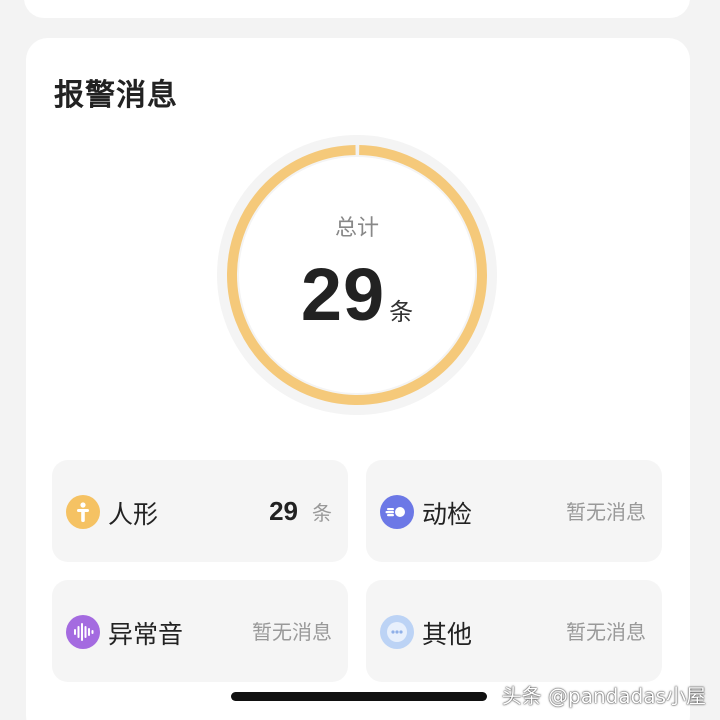 The image size is (720, 720). Describe the element at coordinates (146, 634) in the screenshot. I see `tile-label: 异常音` at that location.